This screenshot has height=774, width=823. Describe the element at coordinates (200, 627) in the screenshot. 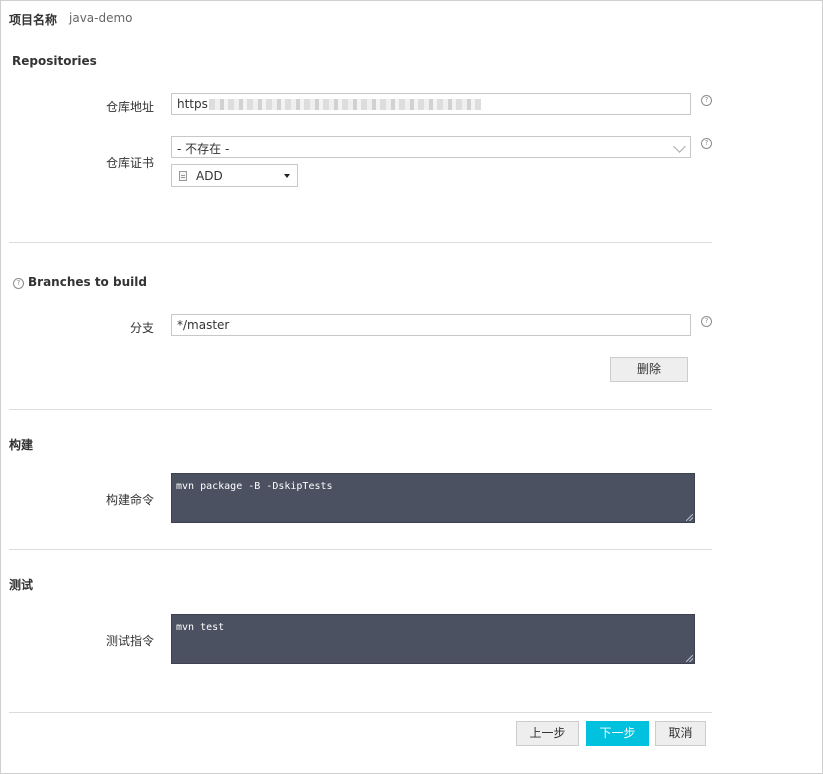

I see `test-command-text: mvn test` at that location.